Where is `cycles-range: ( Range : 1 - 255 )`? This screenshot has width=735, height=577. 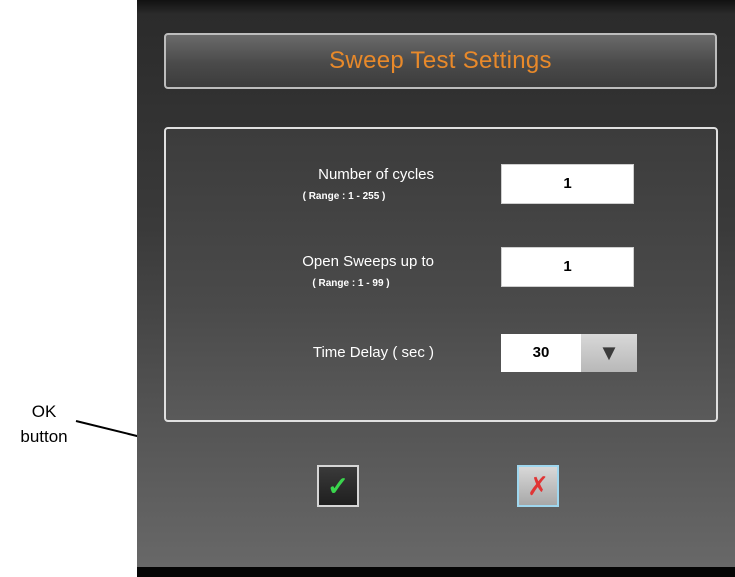
cycles-range: ( Range : 1 - 255 ) is located at coordinates (344, 196).